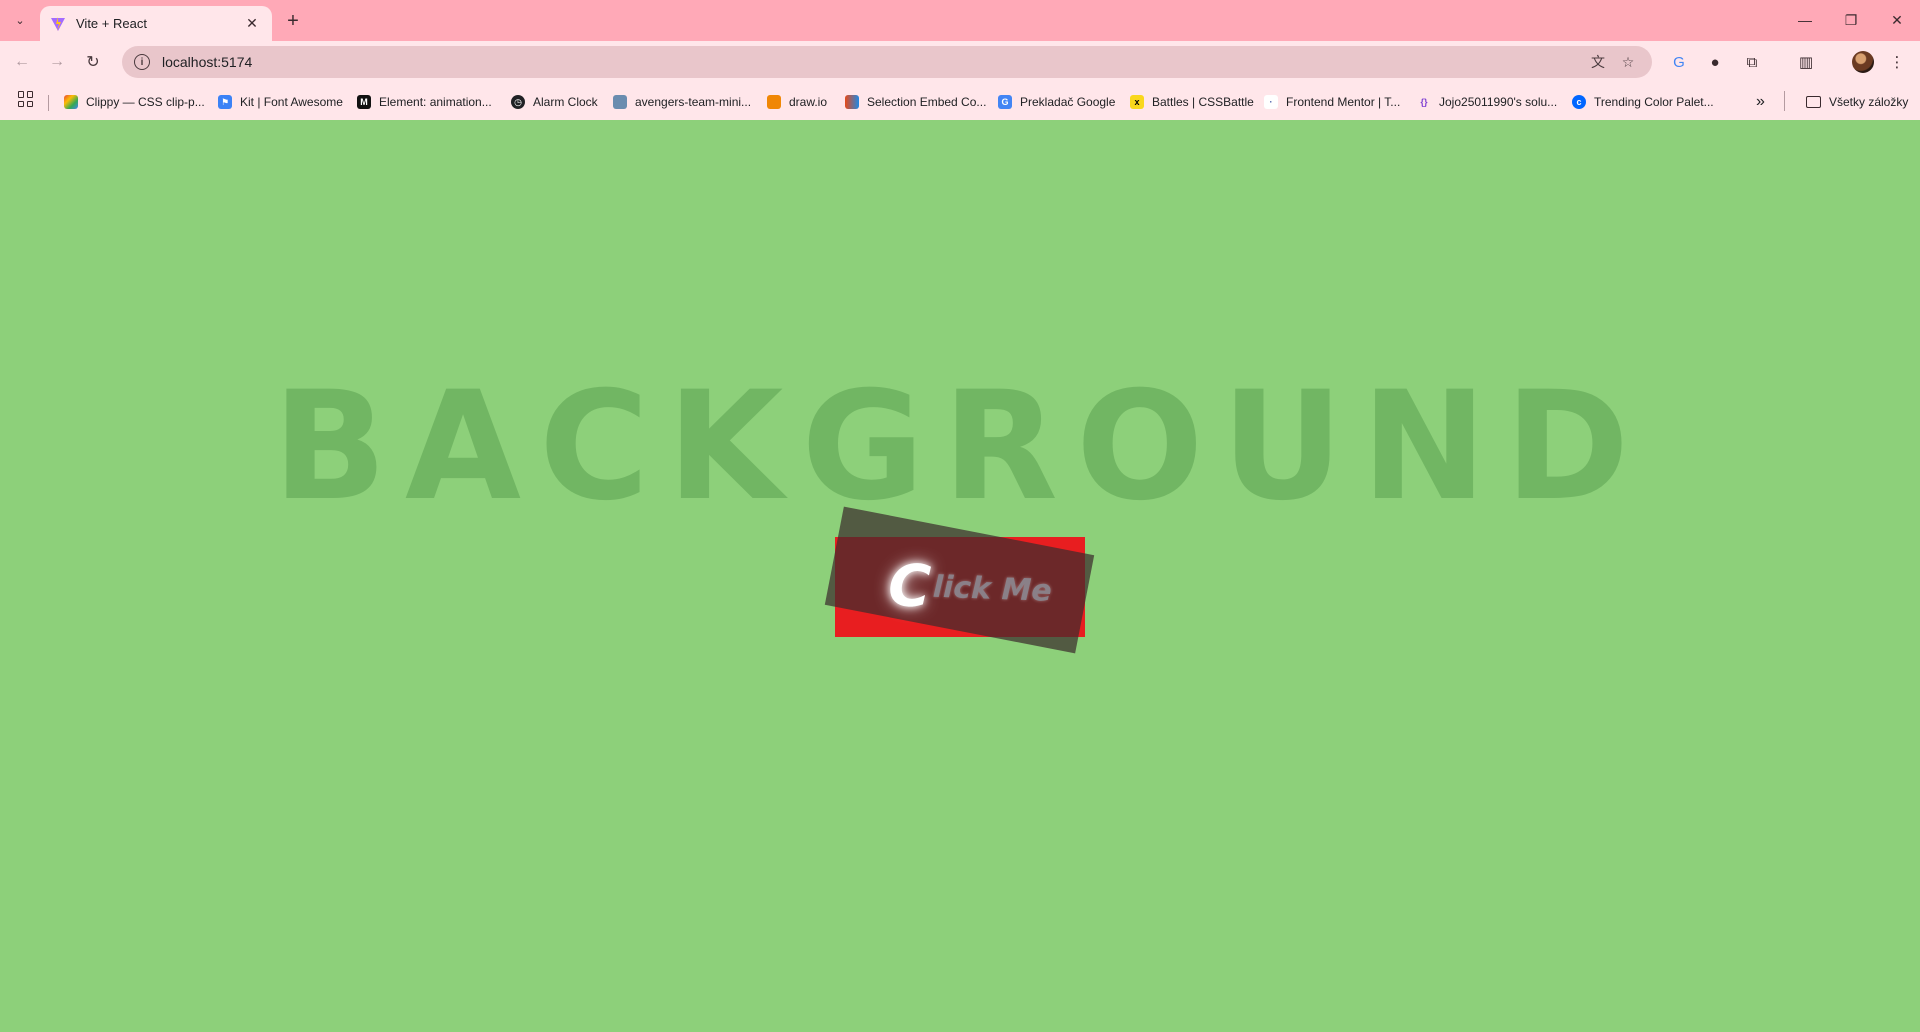  I want to click on drawio-icon, so click(774, 102).